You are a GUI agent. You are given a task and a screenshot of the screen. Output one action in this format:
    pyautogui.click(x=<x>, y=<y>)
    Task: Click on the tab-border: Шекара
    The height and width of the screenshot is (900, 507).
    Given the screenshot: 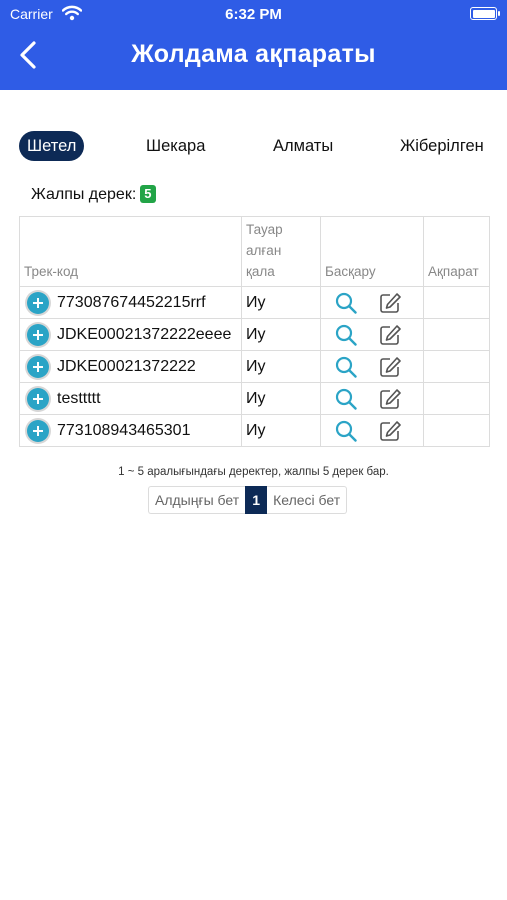 What is the action you would take?
    pyautogui.click(x=175, y=146)
    